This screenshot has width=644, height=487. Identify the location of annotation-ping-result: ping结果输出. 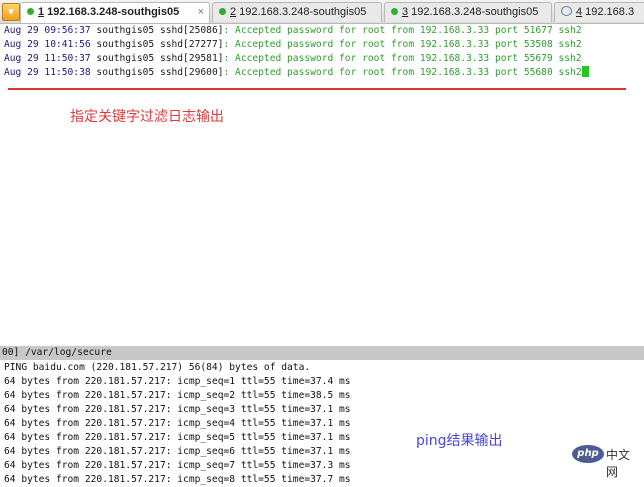
(459, 441).